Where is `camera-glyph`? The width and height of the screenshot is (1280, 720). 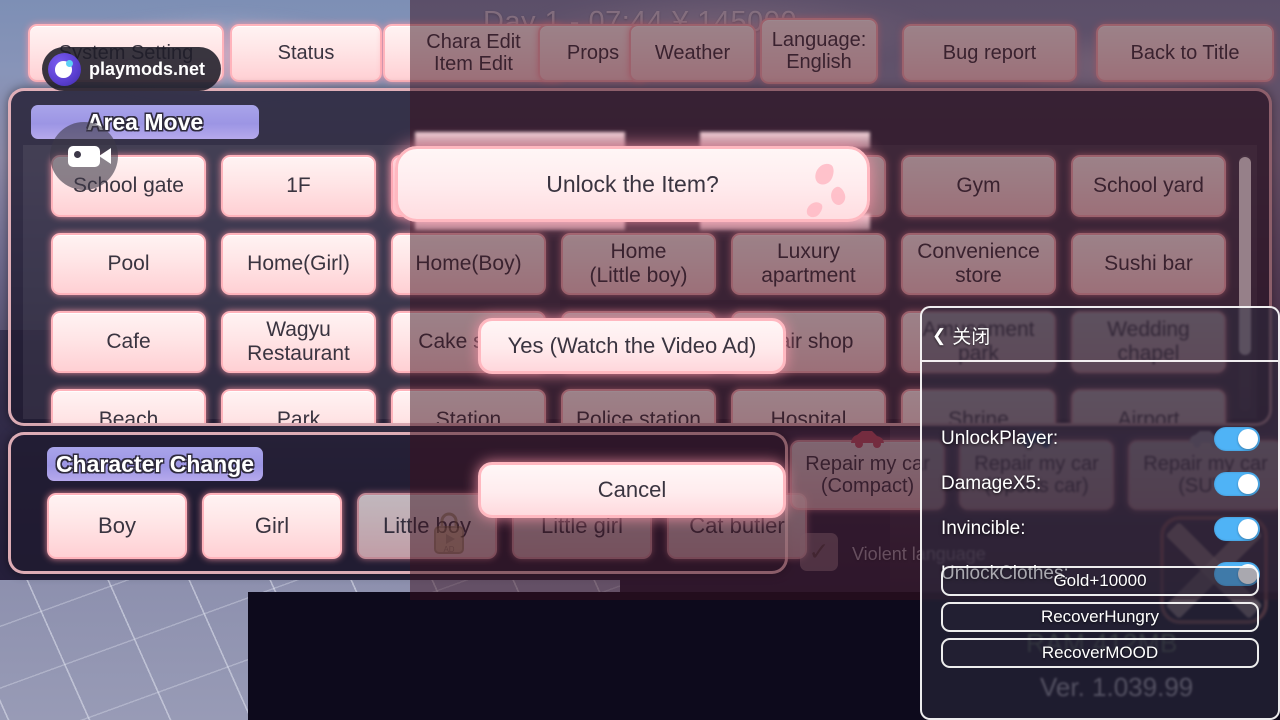 camera-glyph is located at coordinates (89, 156).